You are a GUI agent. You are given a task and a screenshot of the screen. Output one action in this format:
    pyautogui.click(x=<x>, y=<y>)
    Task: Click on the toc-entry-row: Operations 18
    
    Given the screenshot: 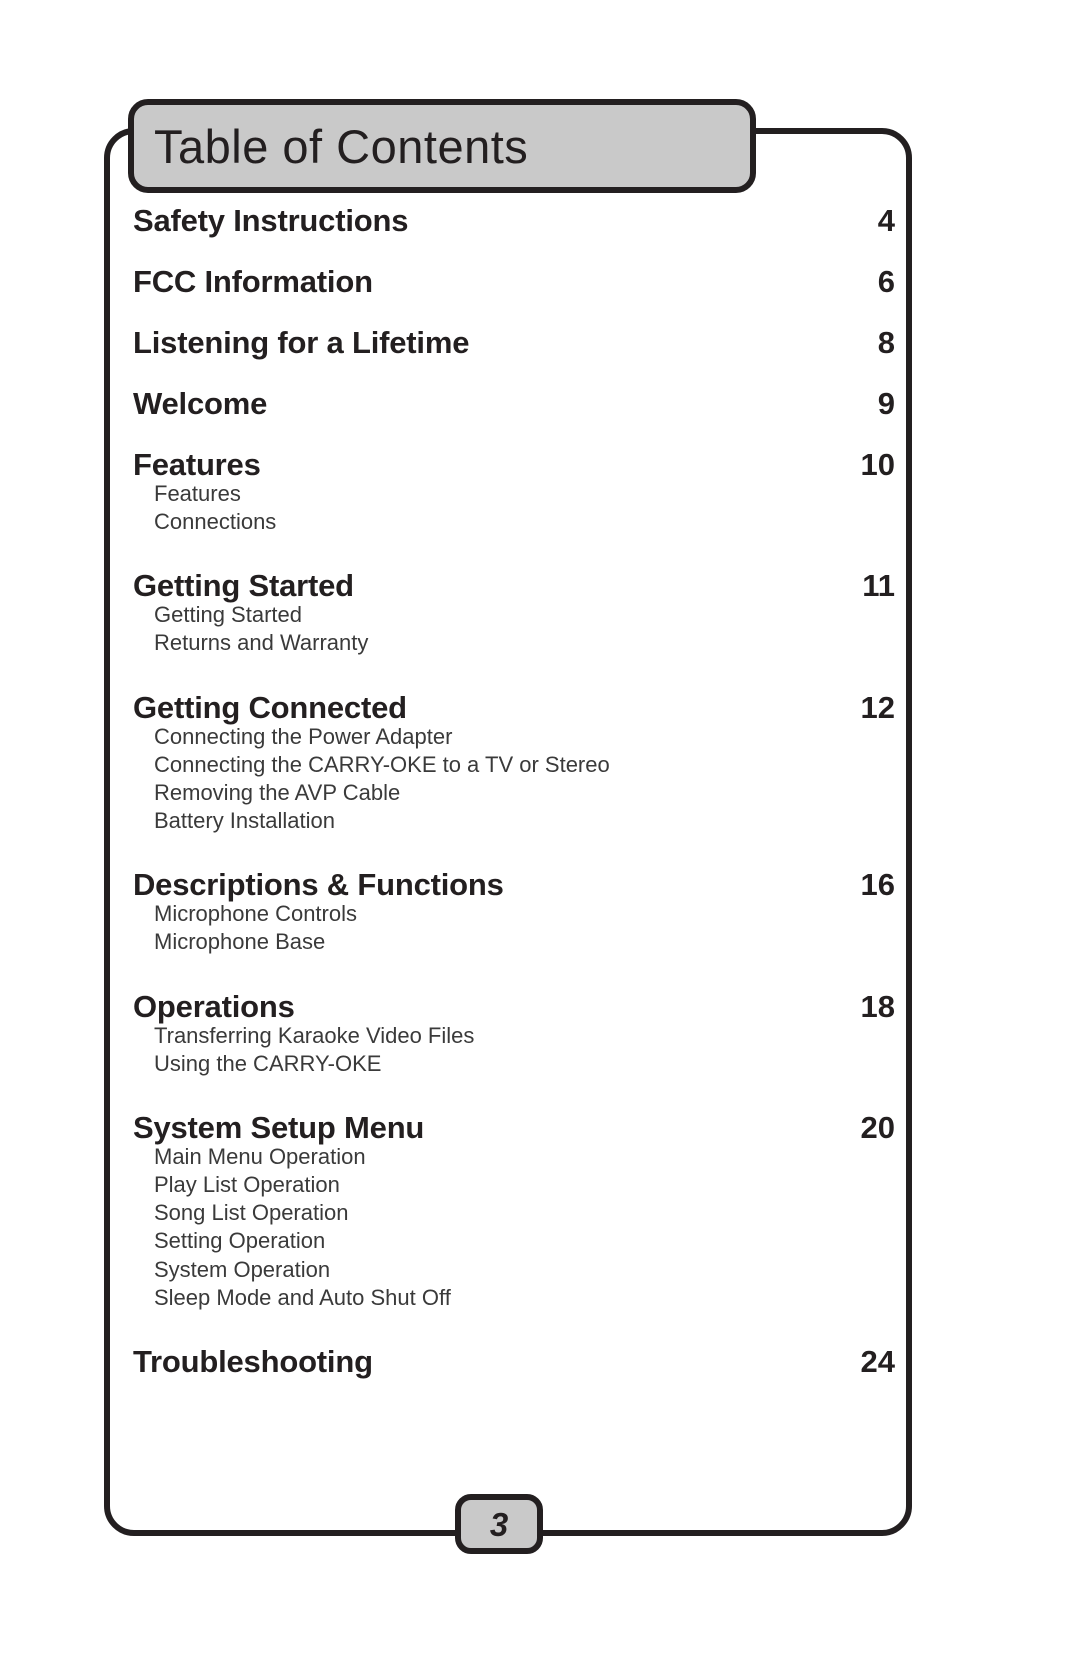 What is the action you would take?
    pyautogui.click(x=514, y=1006)
    